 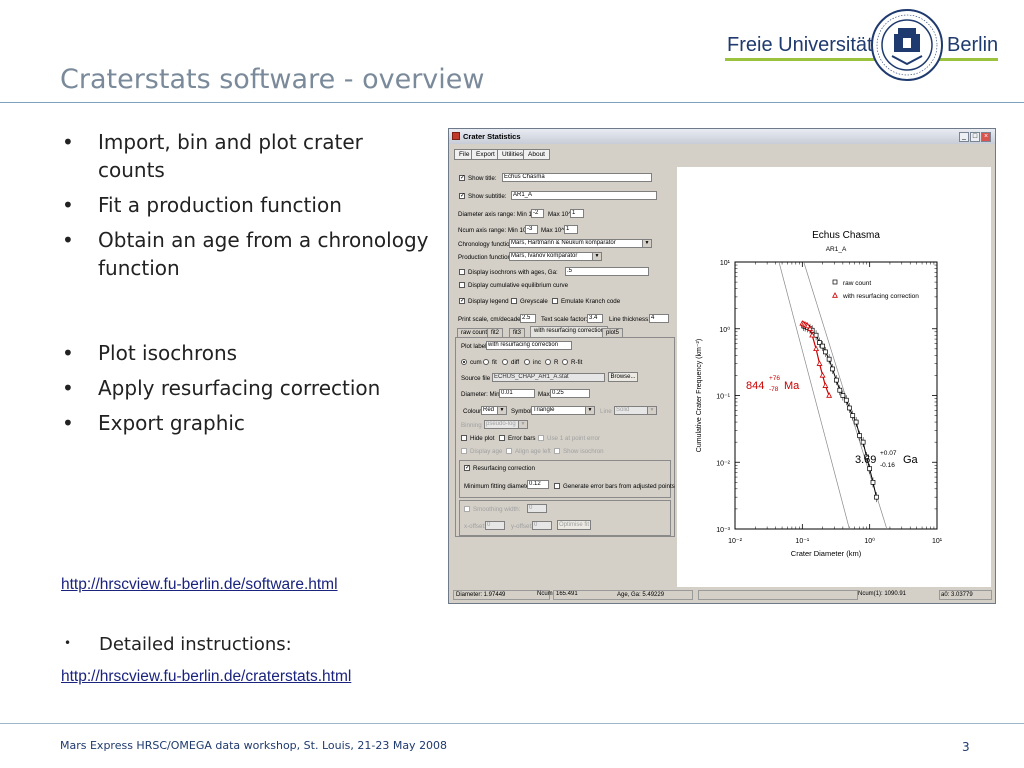 What do you see at coordinates (861, 59) in the screenshot?
I see `logo-green-bar` at bounding box center [861, 59].